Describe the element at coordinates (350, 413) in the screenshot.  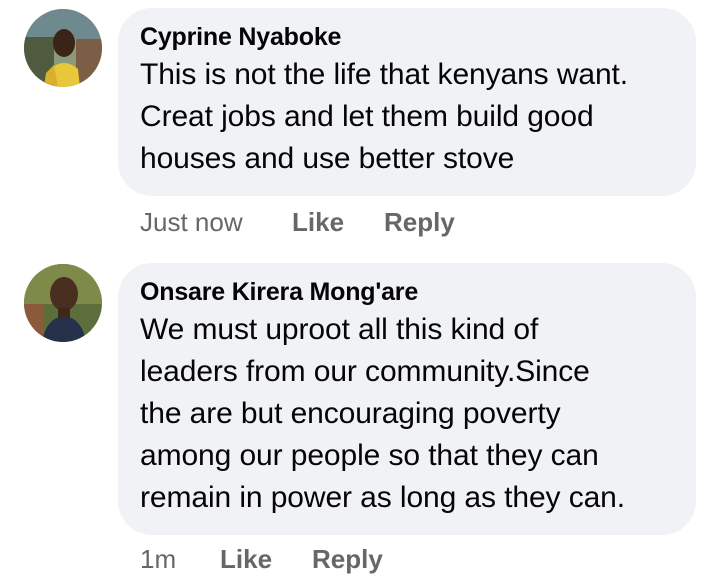
I see `comment-text-line: the are but encouraging poverty` at that location.